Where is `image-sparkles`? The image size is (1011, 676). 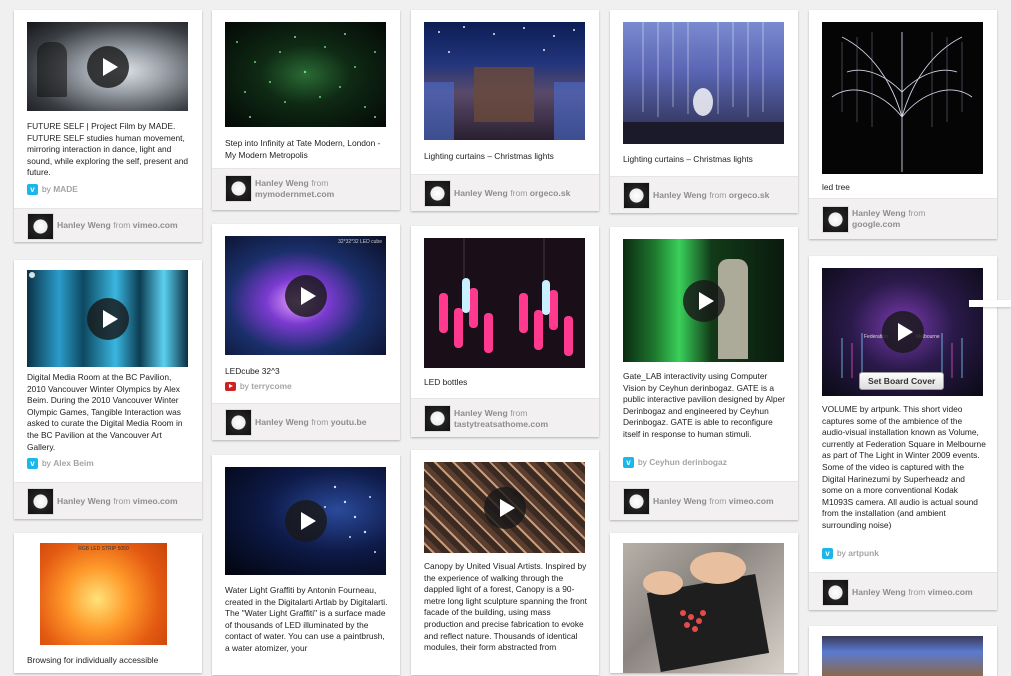 image-sparkles is located at coordinates (306, 75).